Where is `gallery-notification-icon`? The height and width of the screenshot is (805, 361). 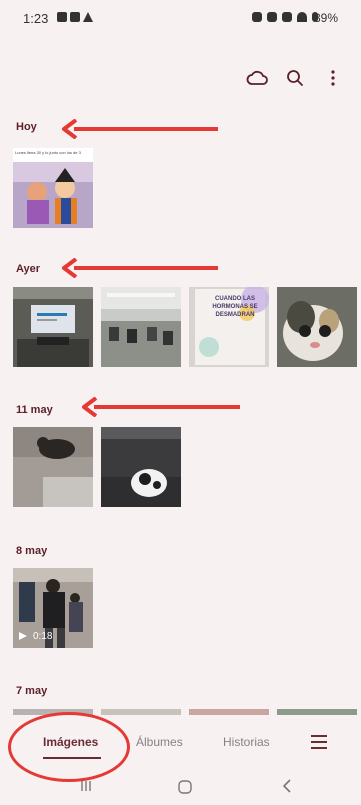
gallery-notification-icon is located at coordinates (75, 17).